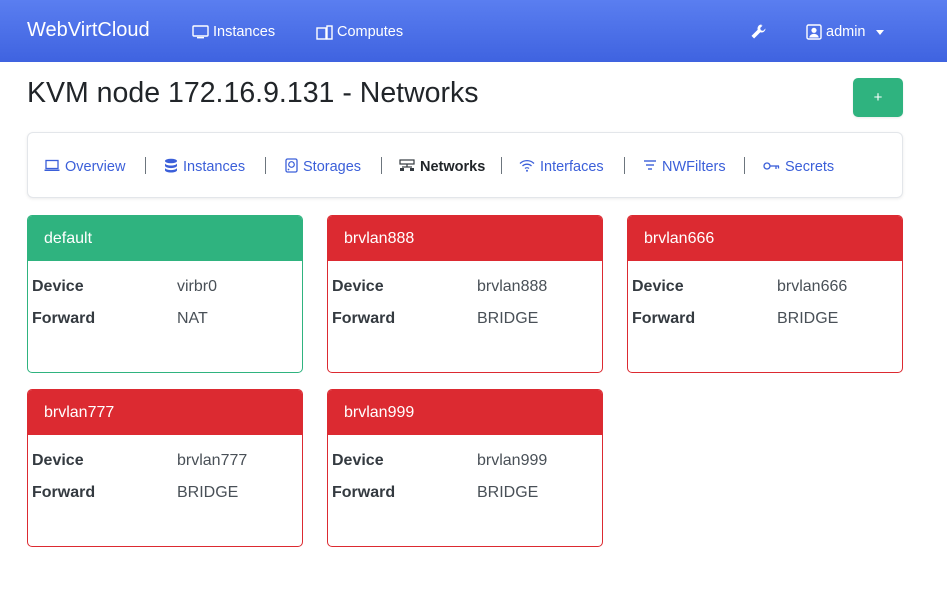 This screenshot has height=611, width=947. Describe the element at coordinates (88, 30) in the screenshot. I see `brand-logo: WebVirtCloud` at that location.